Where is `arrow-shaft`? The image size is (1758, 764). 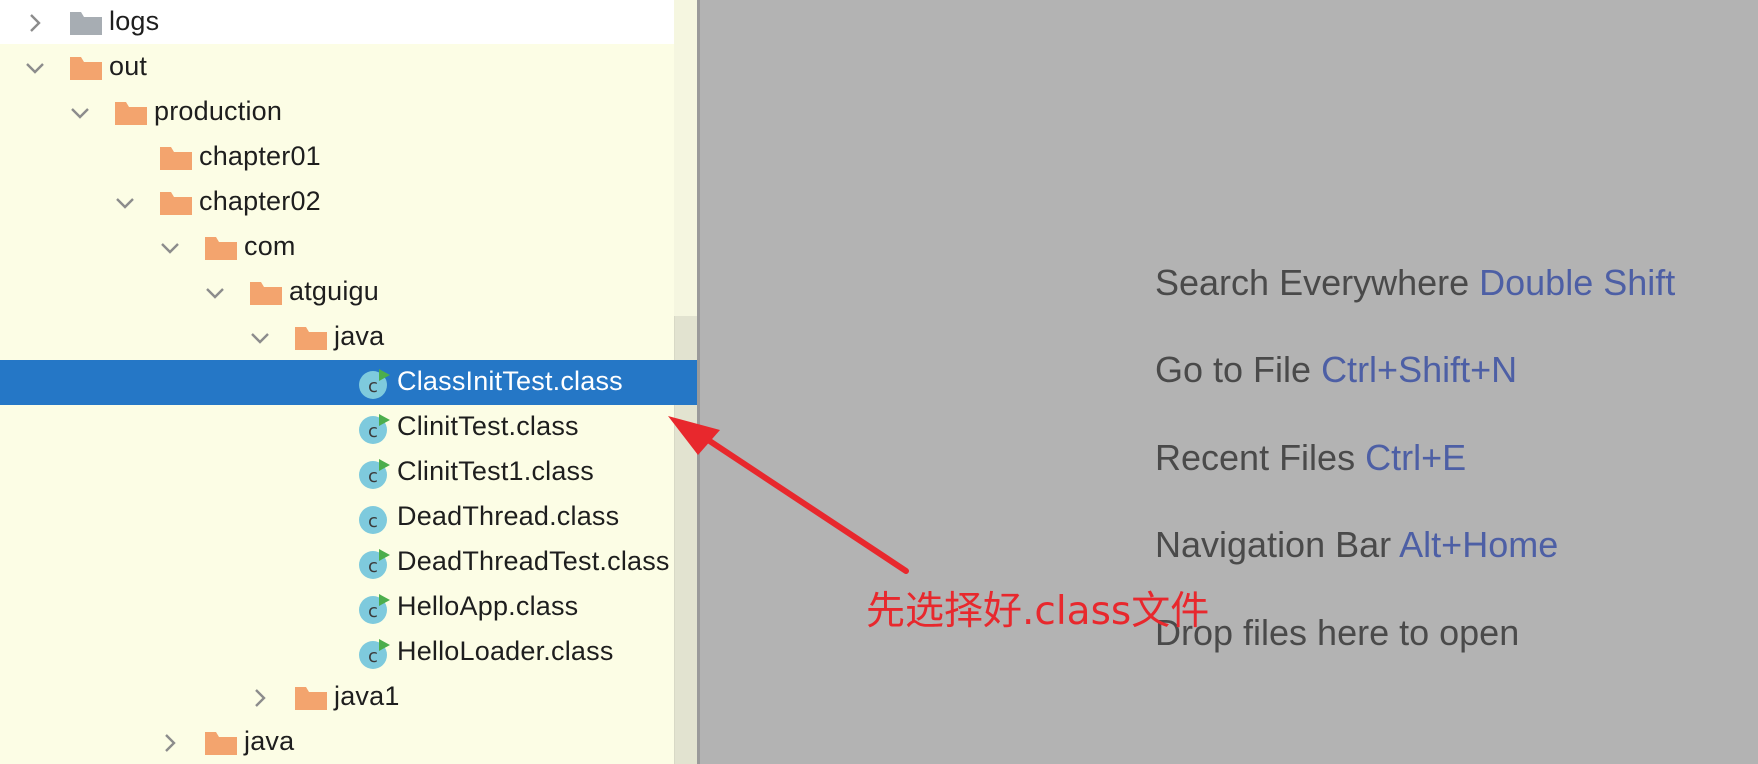 arrow-shaft is located at coordinates (798, 499).